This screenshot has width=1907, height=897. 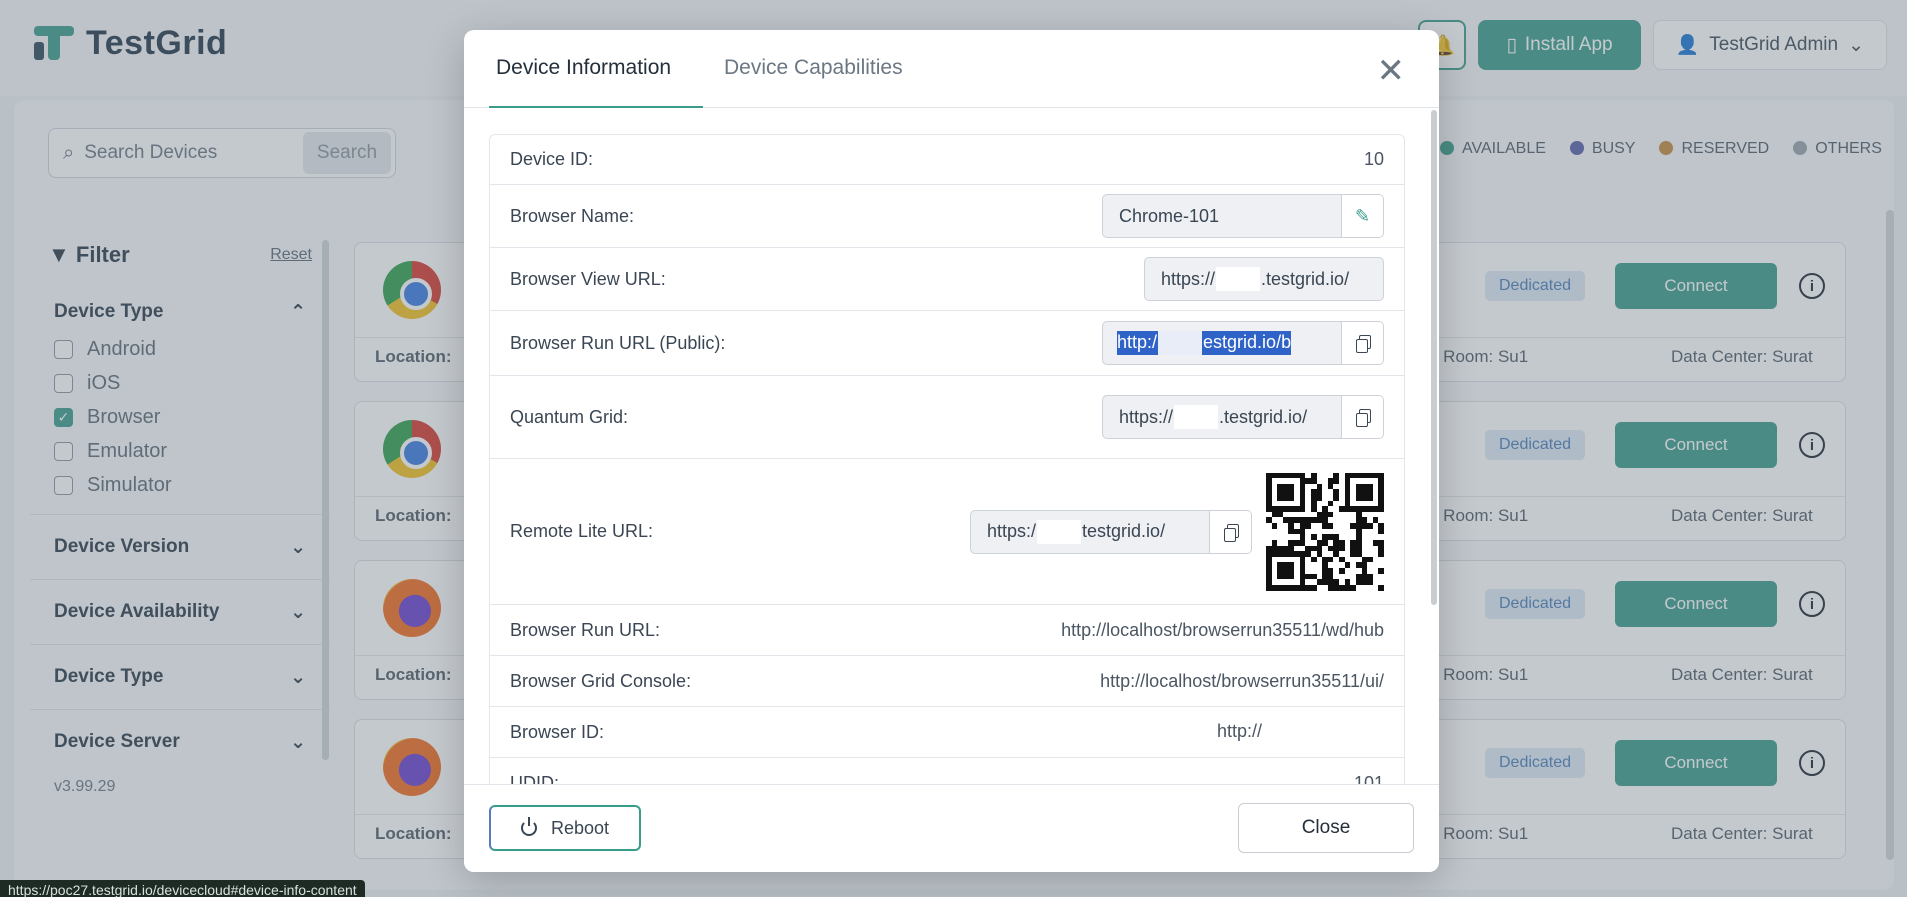 What do you see at coordinates (947, 732) in the screenshot?
I see `row-browser-id: Browser ID: http://` at bounding box center [947, 732].